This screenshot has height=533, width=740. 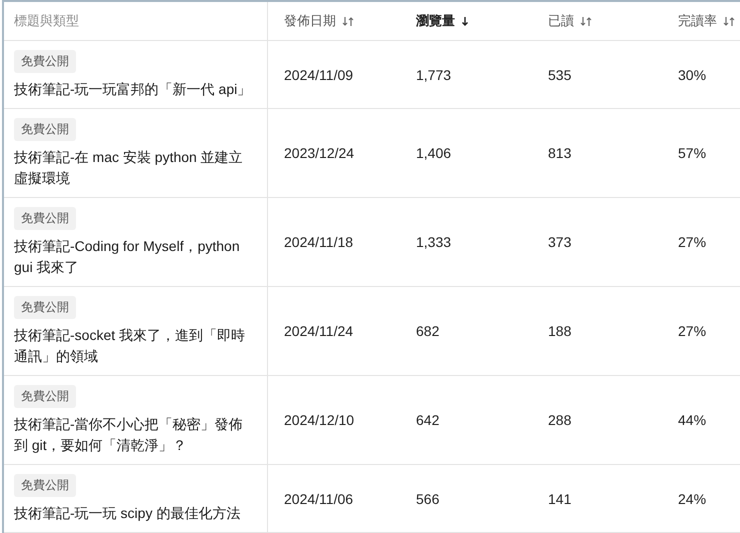 I want to click on table-cell: 2024/11/24, so click(x=319, y=331).